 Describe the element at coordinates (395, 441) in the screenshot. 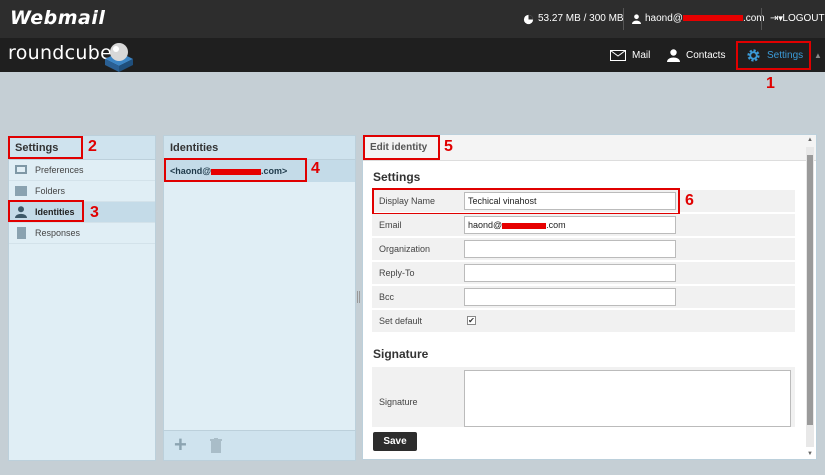

I see `save-button: Save` at that location.